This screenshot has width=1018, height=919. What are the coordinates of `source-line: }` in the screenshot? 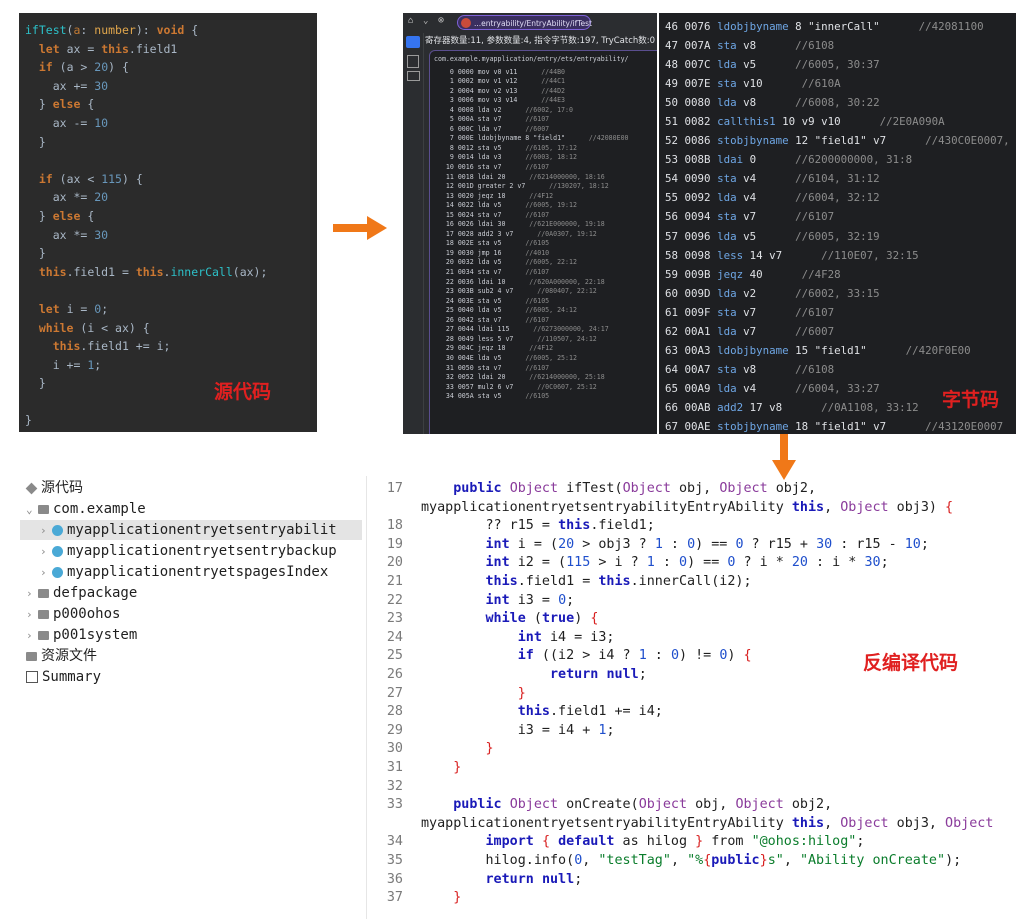 It's located at (35, 141).